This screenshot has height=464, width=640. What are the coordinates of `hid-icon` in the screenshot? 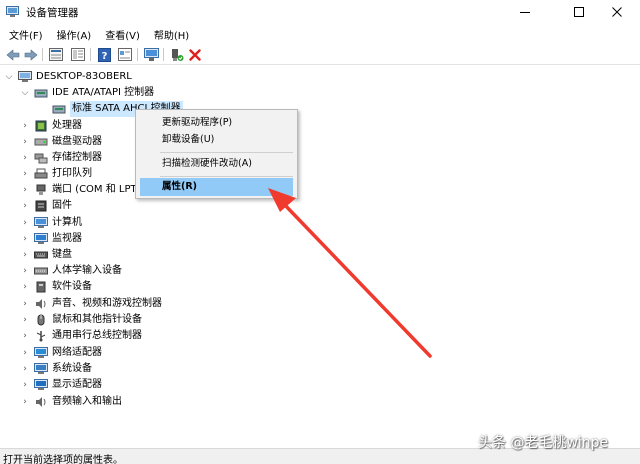 It's located at (41, 271).